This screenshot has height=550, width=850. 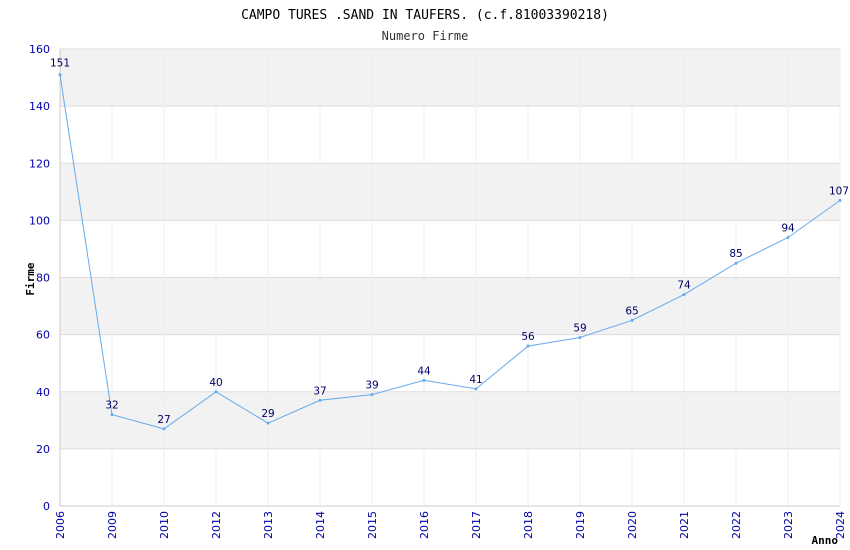 What do you see at coordinates (371, 386) in the screenshot?
I see `data-label: 39` at bounding box center [371, 386].